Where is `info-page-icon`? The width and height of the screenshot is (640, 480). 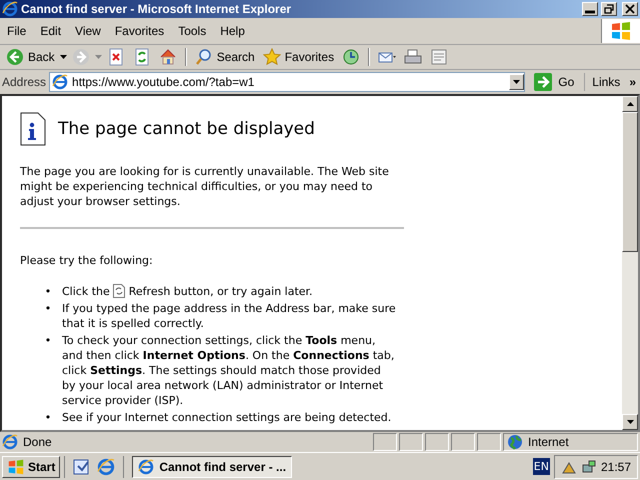 info-page-icon is located at coordinates (33, 129).